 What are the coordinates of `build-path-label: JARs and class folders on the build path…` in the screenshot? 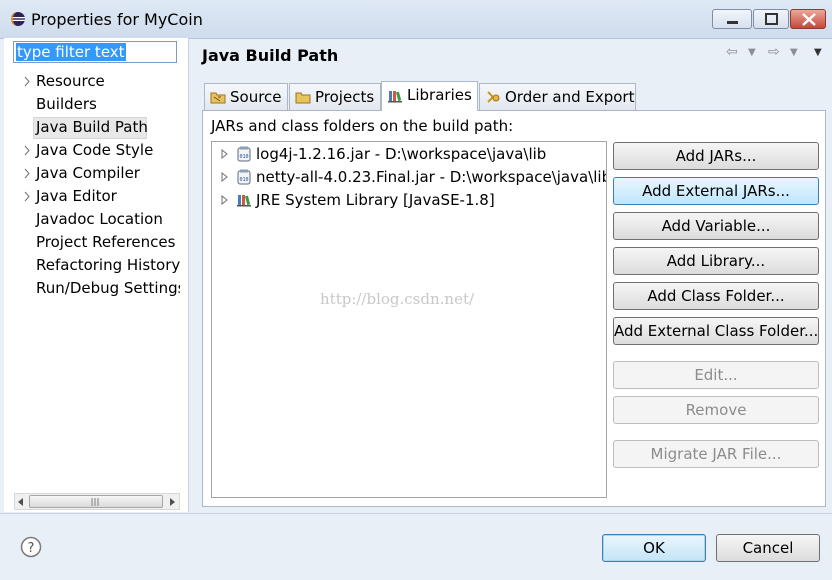 It's located at (362, 126).